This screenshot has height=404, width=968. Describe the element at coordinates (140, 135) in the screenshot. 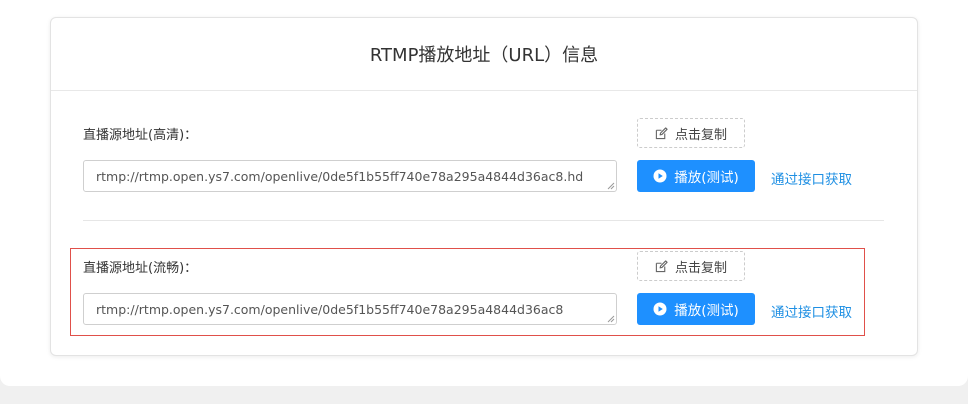

I see `source-hd-label: 直播源地址(高清)：` at that location.